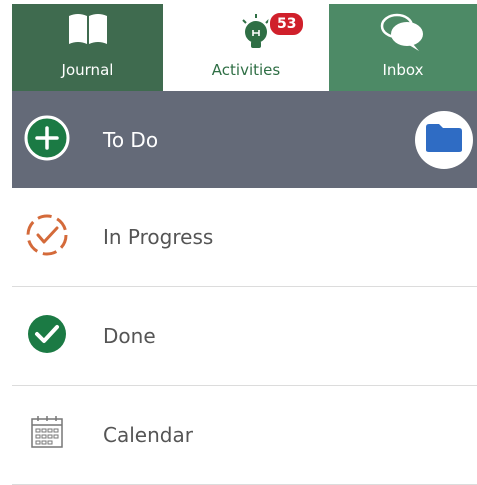 The image size is (477, 485). Describe the element at coordinates (148, 435) in the screenshot. I see `list-item-label: Calendar` at that location.